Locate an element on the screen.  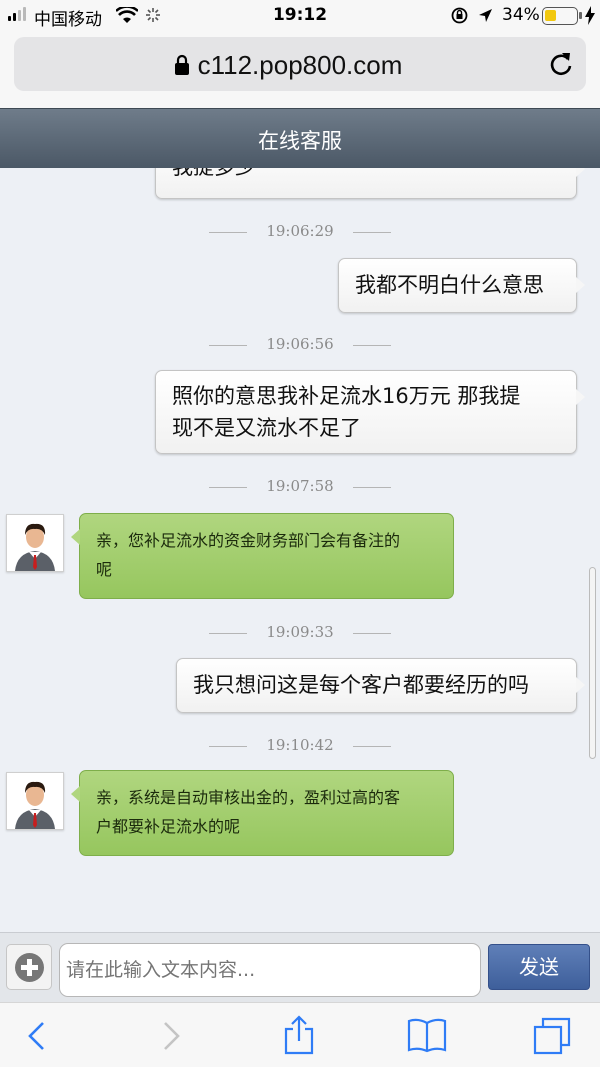
battery-cap is located at coordinates (580, 15).